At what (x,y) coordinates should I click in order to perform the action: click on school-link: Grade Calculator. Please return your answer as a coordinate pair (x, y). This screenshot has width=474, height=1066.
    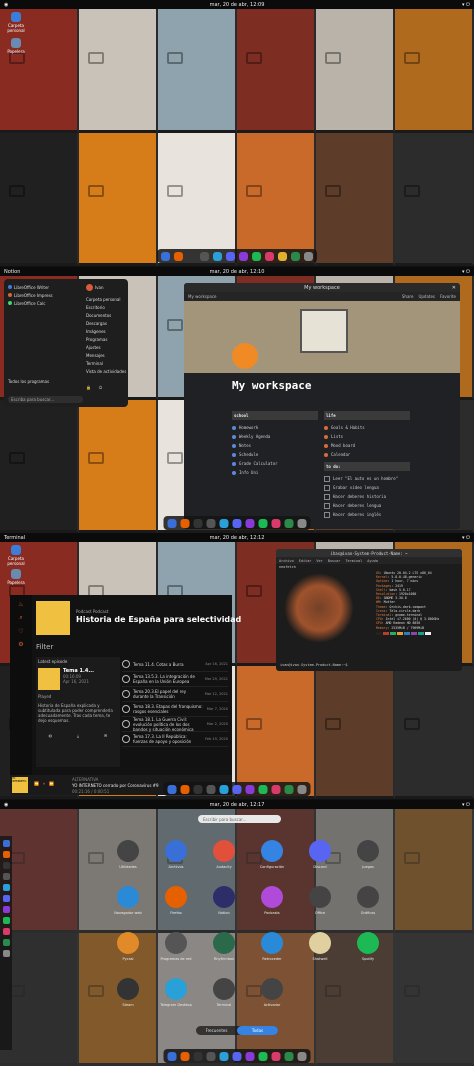
    Looking at the image, I should click on (275, 463).